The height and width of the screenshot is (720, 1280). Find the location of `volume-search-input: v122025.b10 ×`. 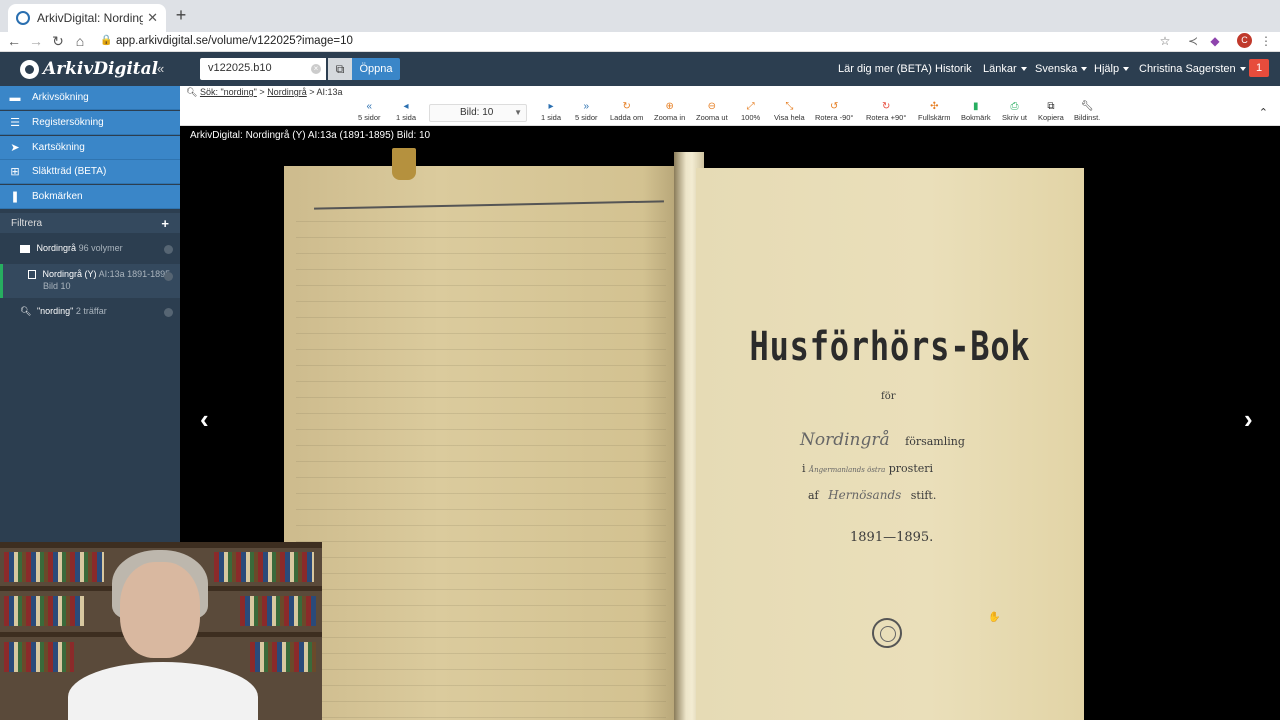

volume-search-input: v122025.b10 × is located at coordinates (263, 69).